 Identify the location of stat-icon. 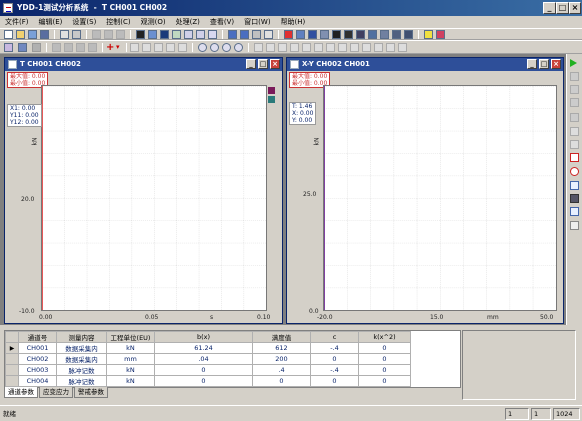
(408, 34).